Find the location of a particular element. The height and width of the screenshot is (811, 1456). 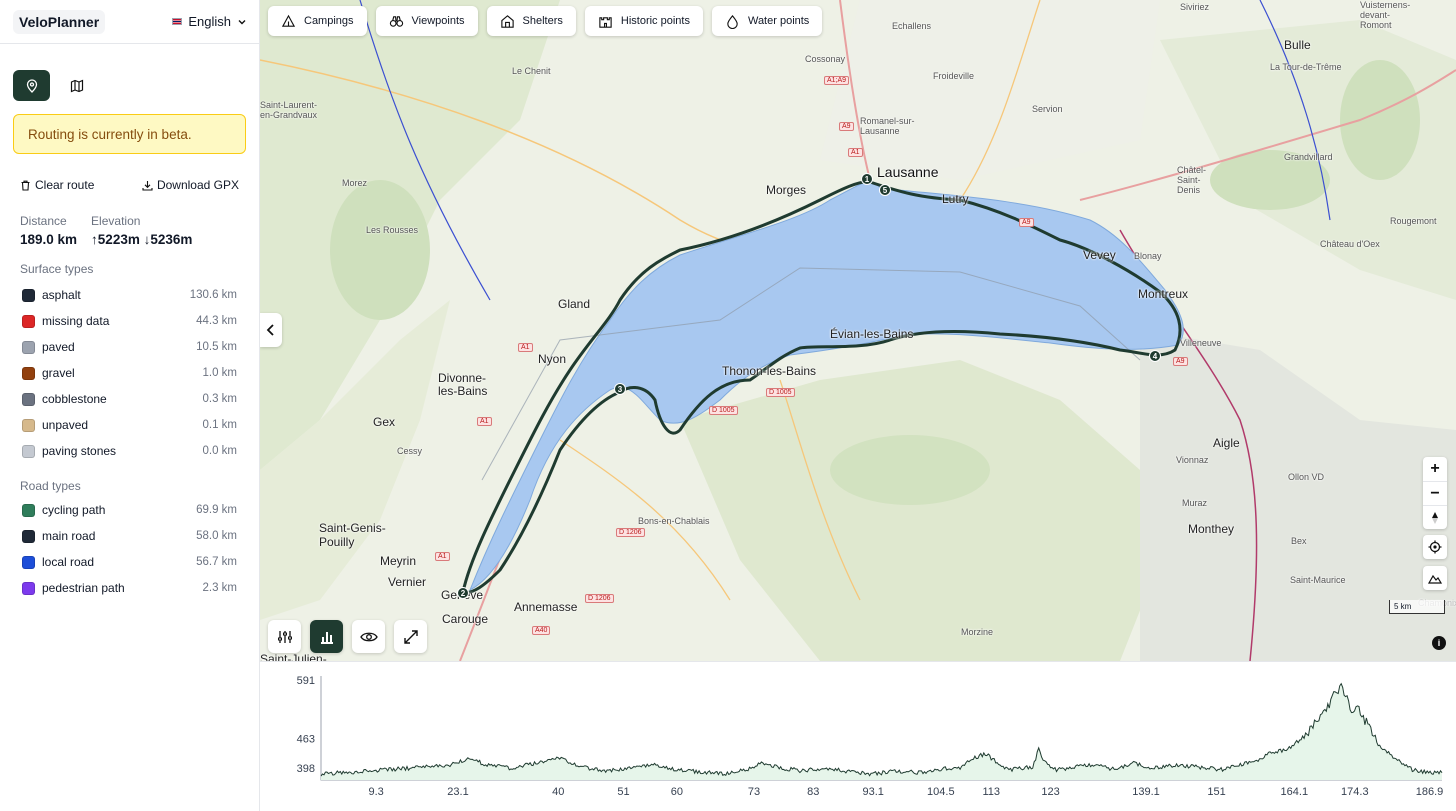

place-label: Monthey is located at coordinates (1211, 529).